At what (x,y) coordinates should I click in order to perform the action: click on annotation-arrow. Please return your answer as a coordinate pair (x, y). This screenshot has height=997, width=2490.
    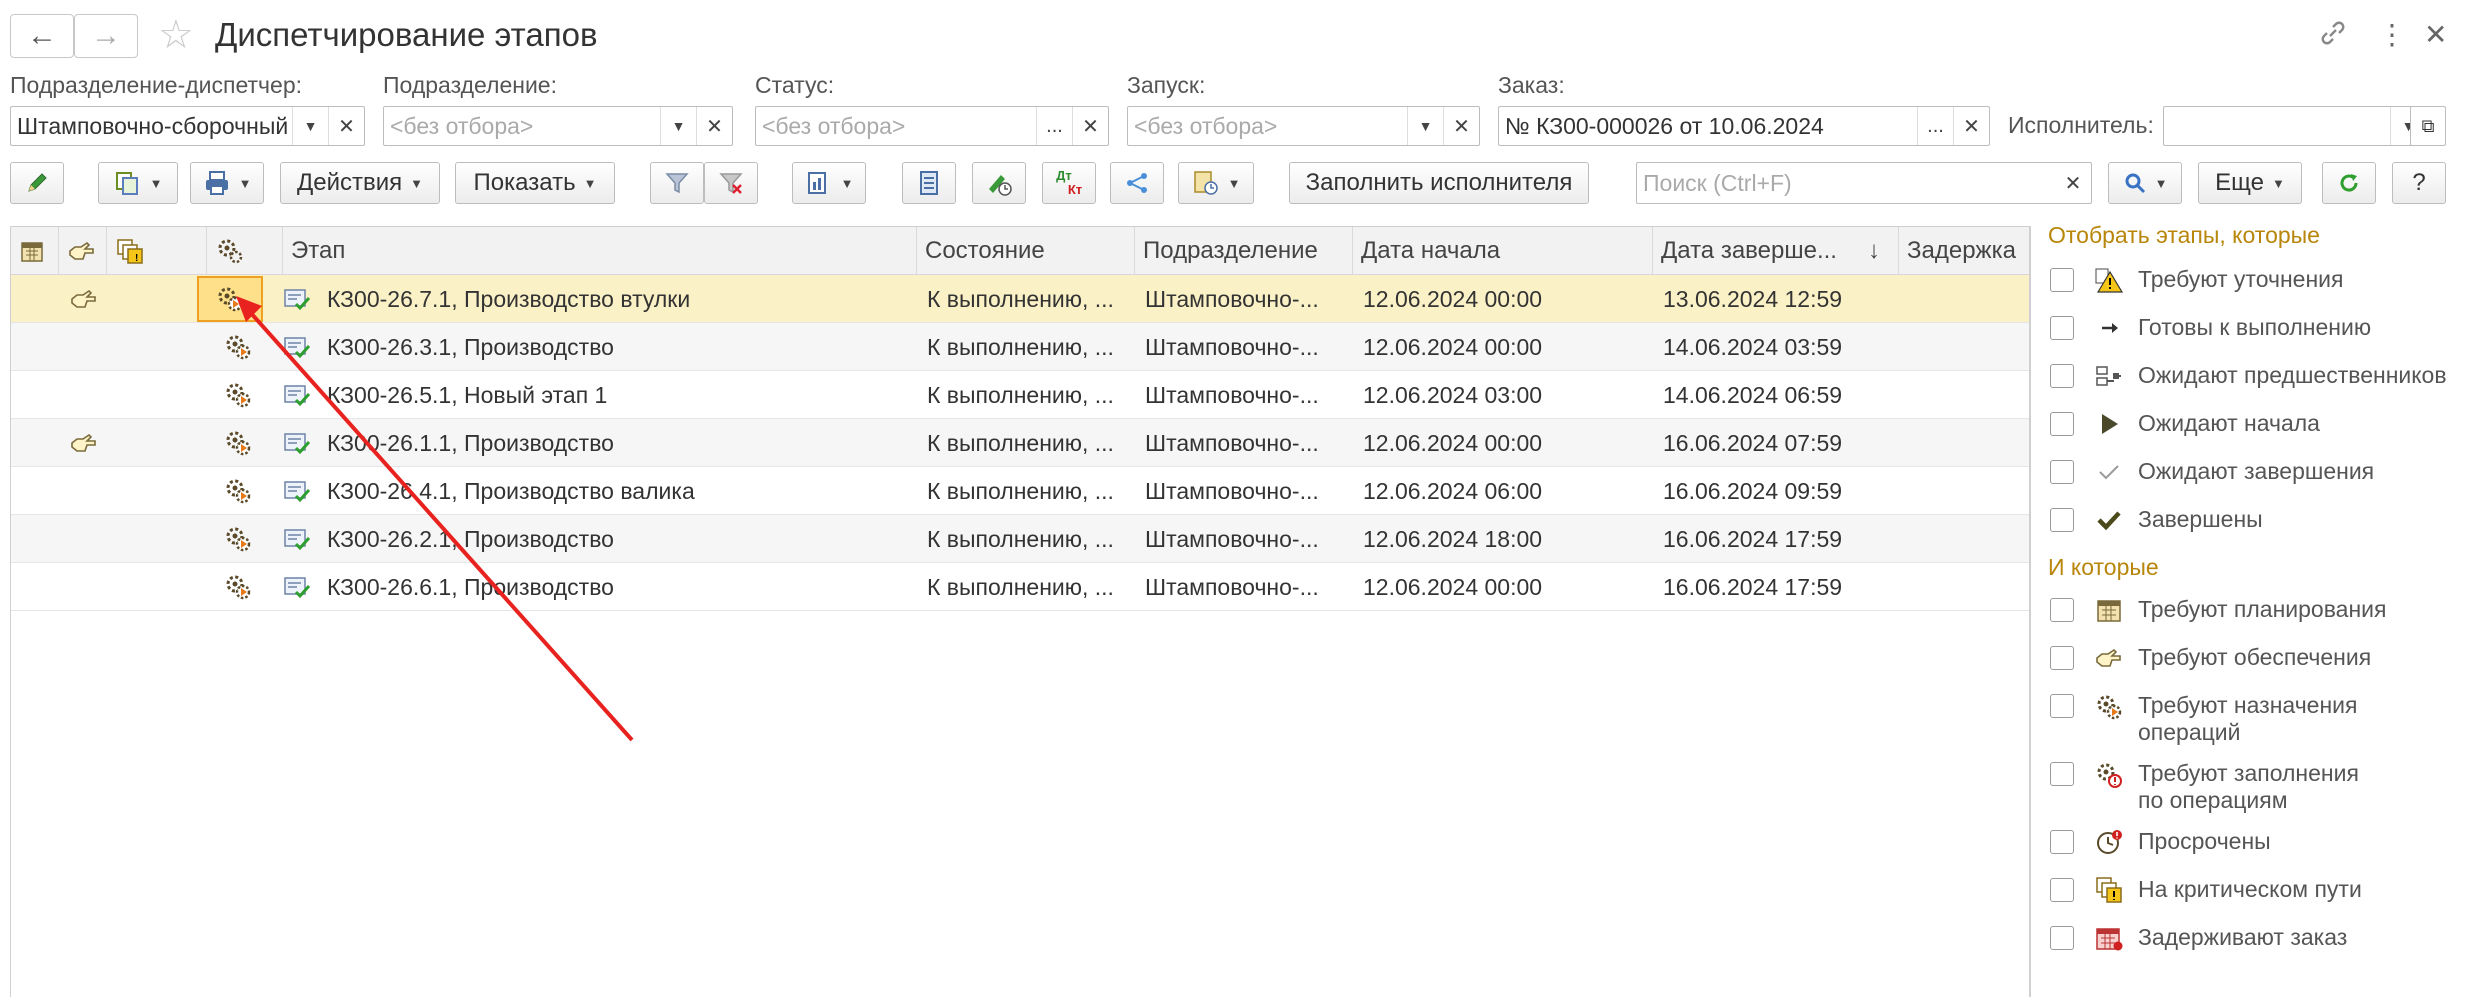
    Looking at the image, I should click on (435, 519).